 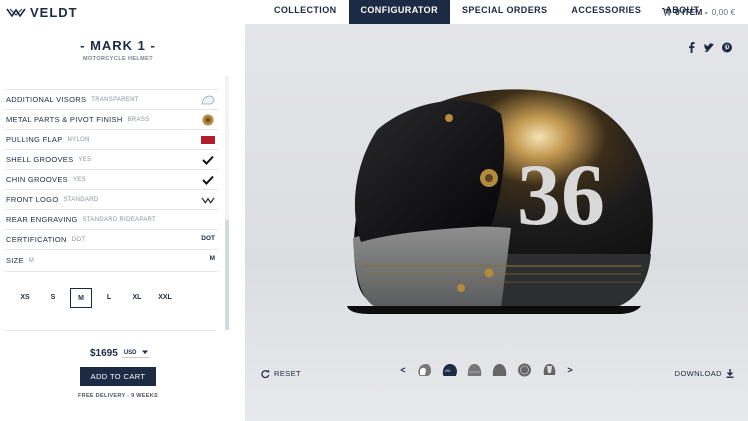 I want to click on product-title: - MARK 1 -, so click(x=118, y=45).